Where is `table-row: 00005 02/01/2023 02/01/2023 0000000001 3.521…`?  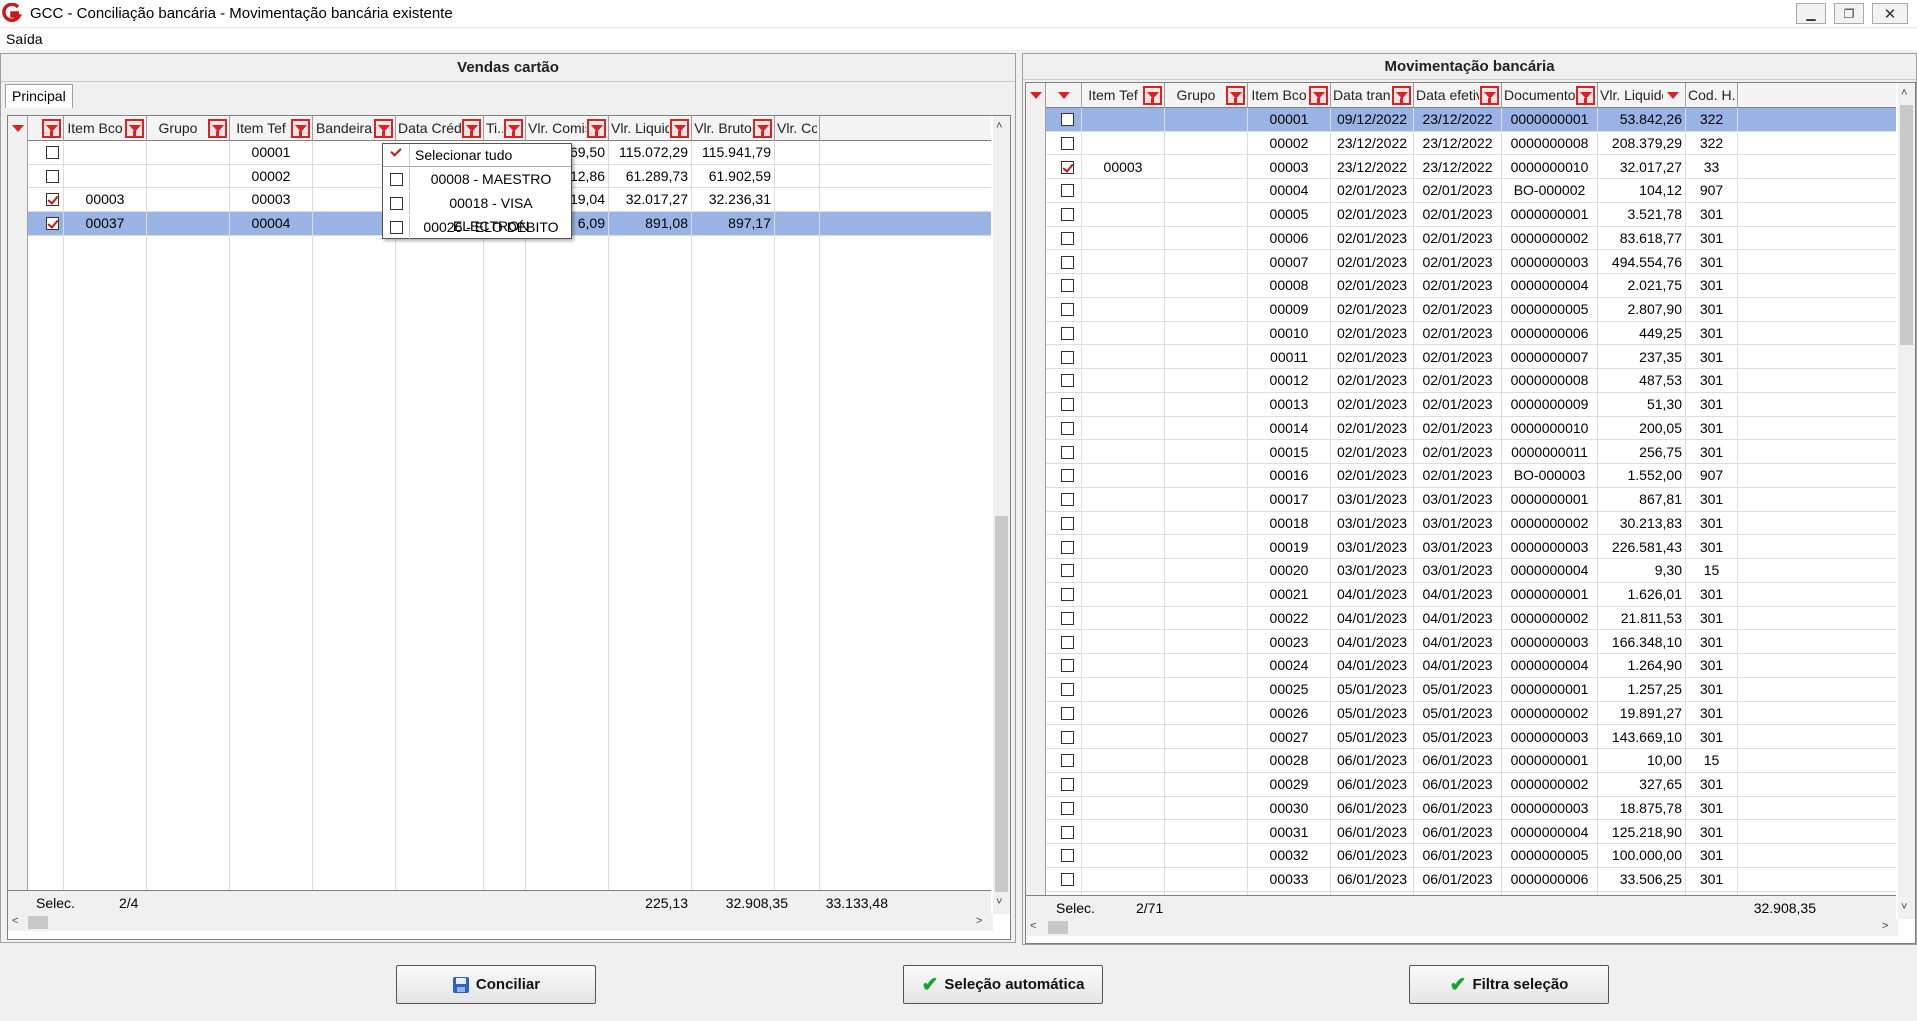
table-row: 00005 02/01/2023 02/01/2023 0000000001 3.521… is located at coordinates (1461, 215).